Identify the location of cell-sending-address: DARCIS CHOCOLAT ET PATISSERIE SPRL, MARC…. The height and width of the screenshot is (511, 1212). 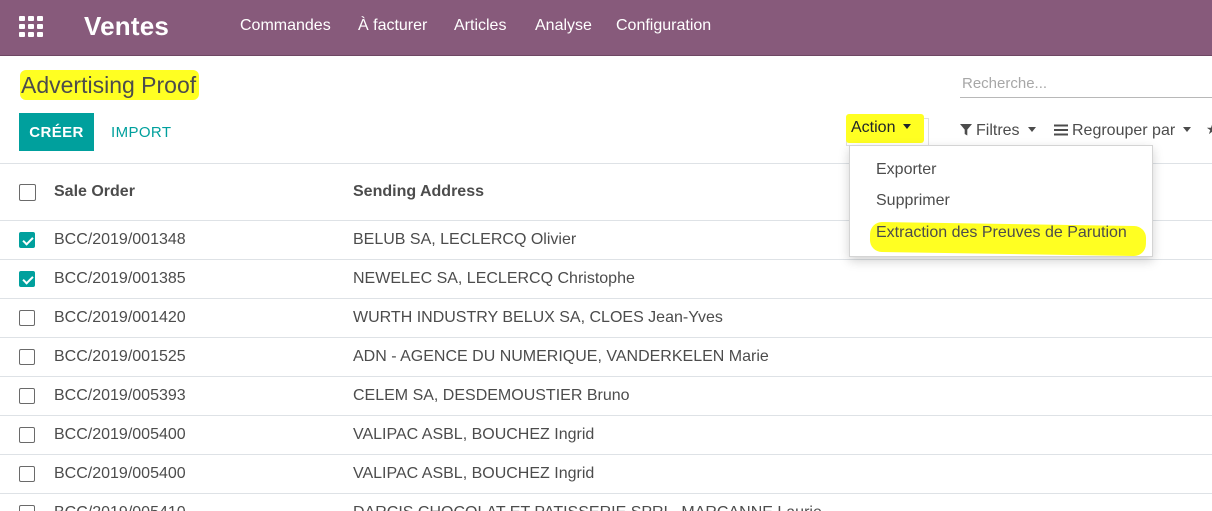
(782, 502).